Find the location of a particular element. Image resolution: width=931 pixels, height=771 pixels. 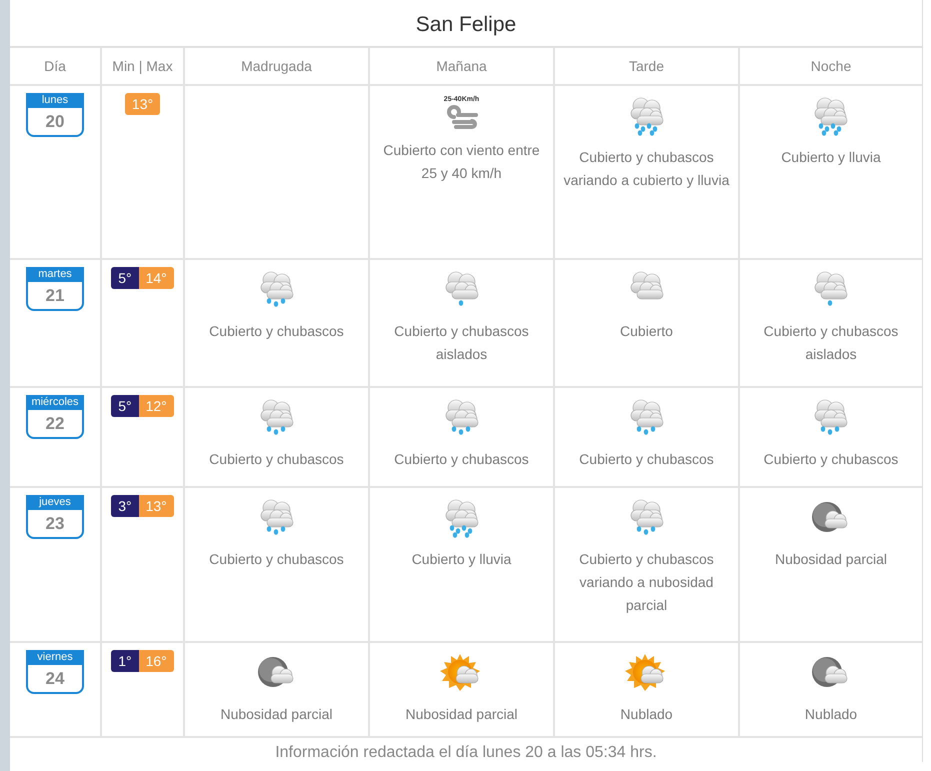

column-header: Tarde is located at coordinates (647, 67).